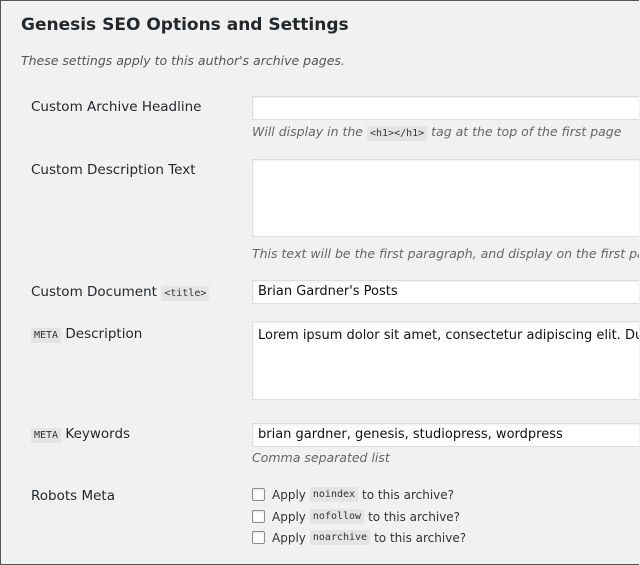 This screenshot has width=640, height=565. Describe the element at coordinates (397, 133) in the screenshot. I see `h1-code-tag: <h1></h1>` at that location.